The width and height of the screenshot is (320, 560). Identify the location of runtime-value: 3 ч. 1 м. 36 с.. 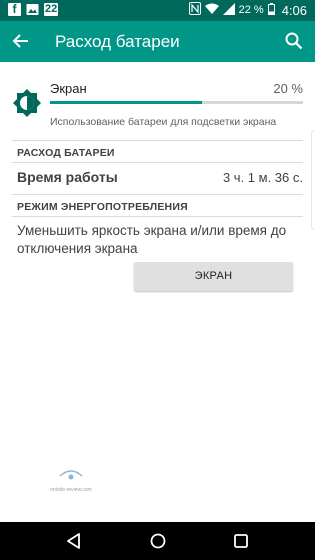
(262, 177).